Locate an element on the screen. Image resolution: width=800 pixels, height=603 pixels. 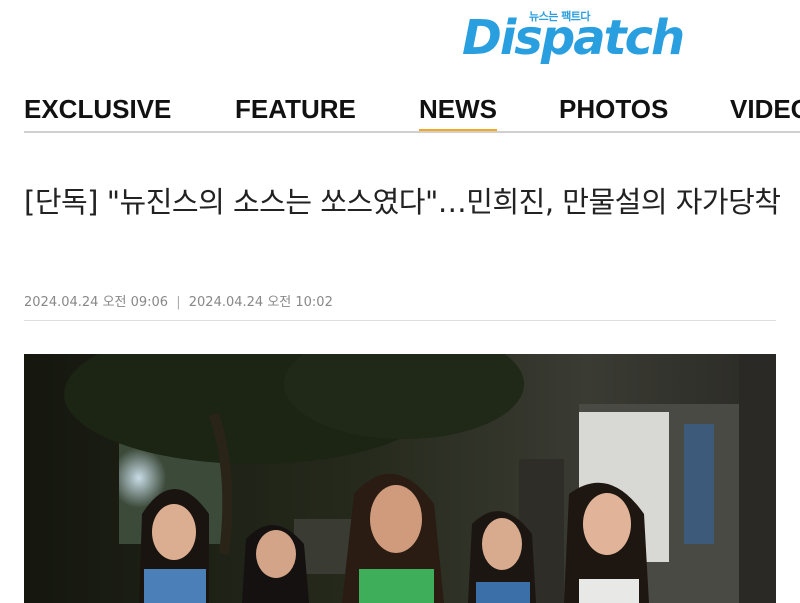
nav-item-exclusive: EXCLUSIVE is located at coordinates (97, 109).